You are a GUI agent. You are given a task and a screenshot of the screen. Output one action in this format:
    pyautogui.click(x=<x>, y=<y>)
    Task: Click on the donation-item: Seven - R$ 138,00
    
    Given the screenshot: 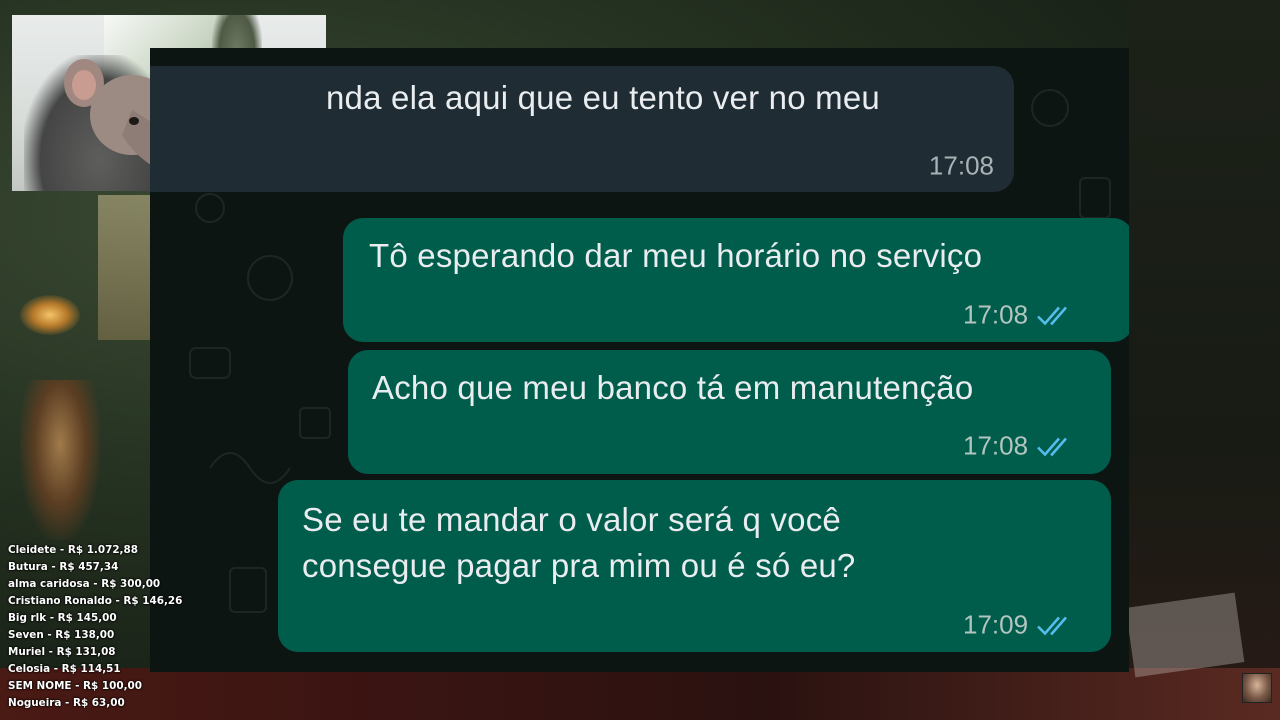 What is the action you would take?
    pyautogui.click(x=61, y=635)
    